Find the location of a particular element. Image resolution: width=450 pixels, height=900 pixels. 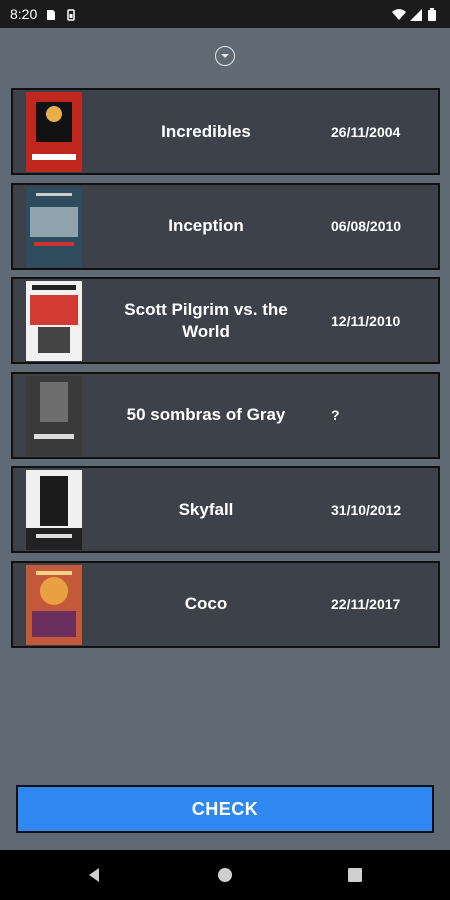

chevron-down-circle-icon is located at coordinates (225, 56).